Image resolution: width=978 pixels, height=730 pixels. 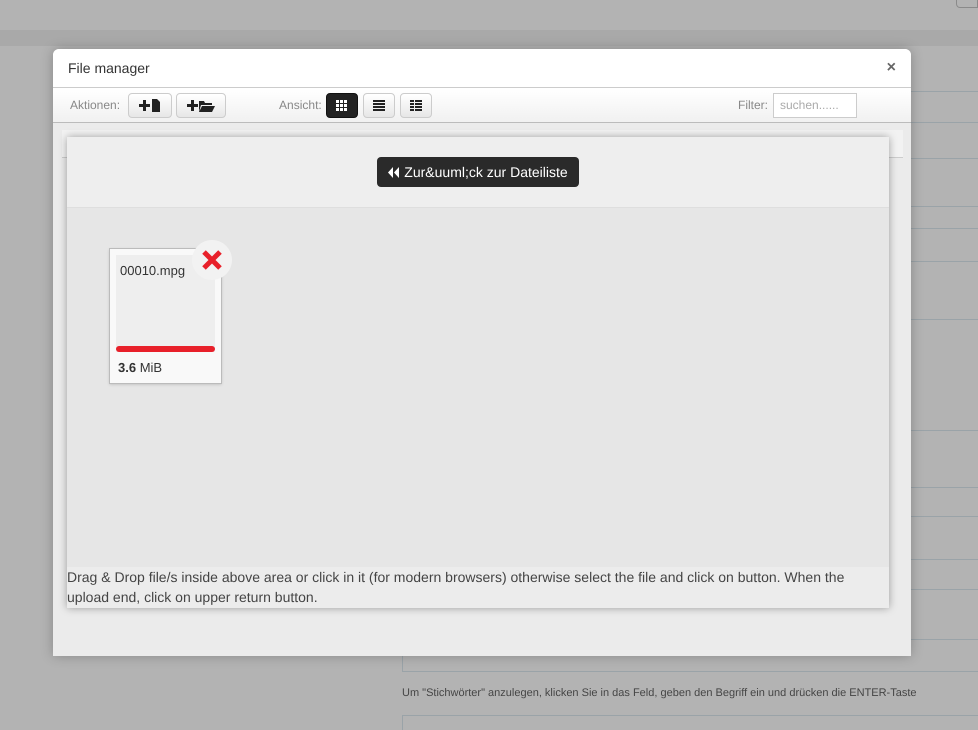 I want to click on help-text: Drag & Drop file/s inside above area or click in it (for modern browsers) otherwise select the file and click on button. When the upload end, click on upper return button., so click(x=478, y=587).